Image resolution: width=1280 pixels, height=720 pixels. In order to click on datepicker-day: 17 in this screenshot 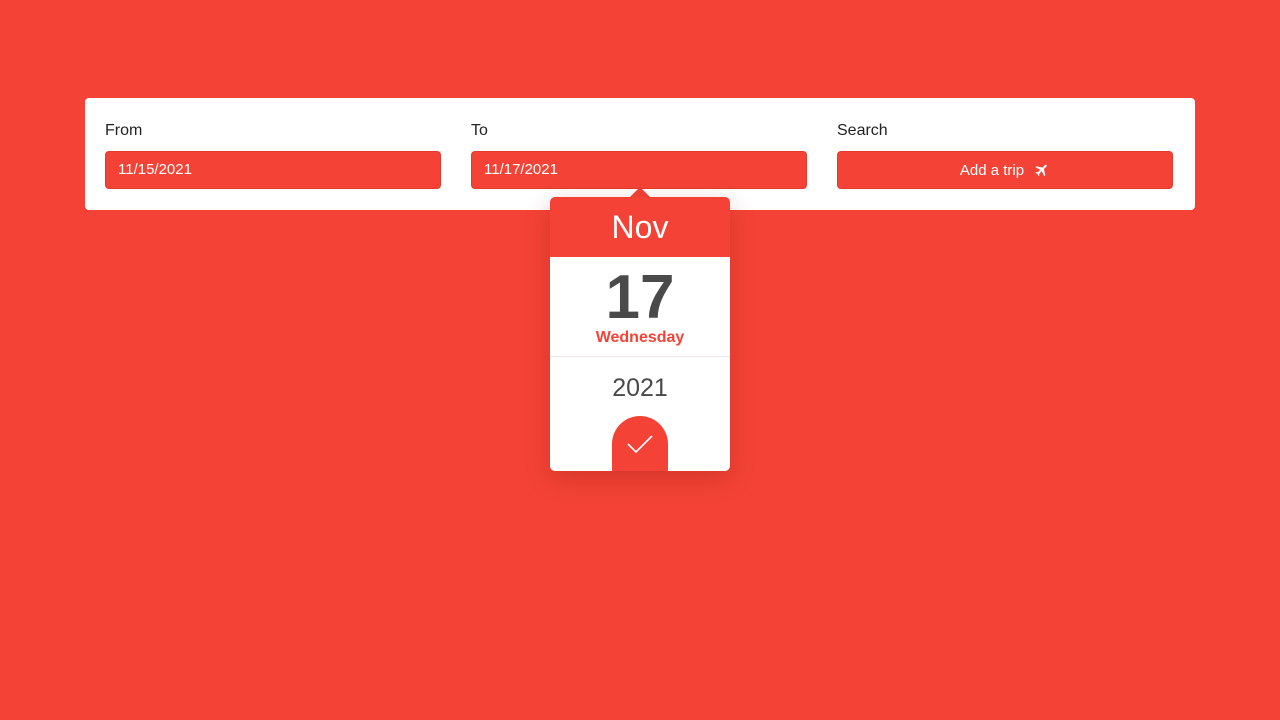, I will do `click(640, 293)`.